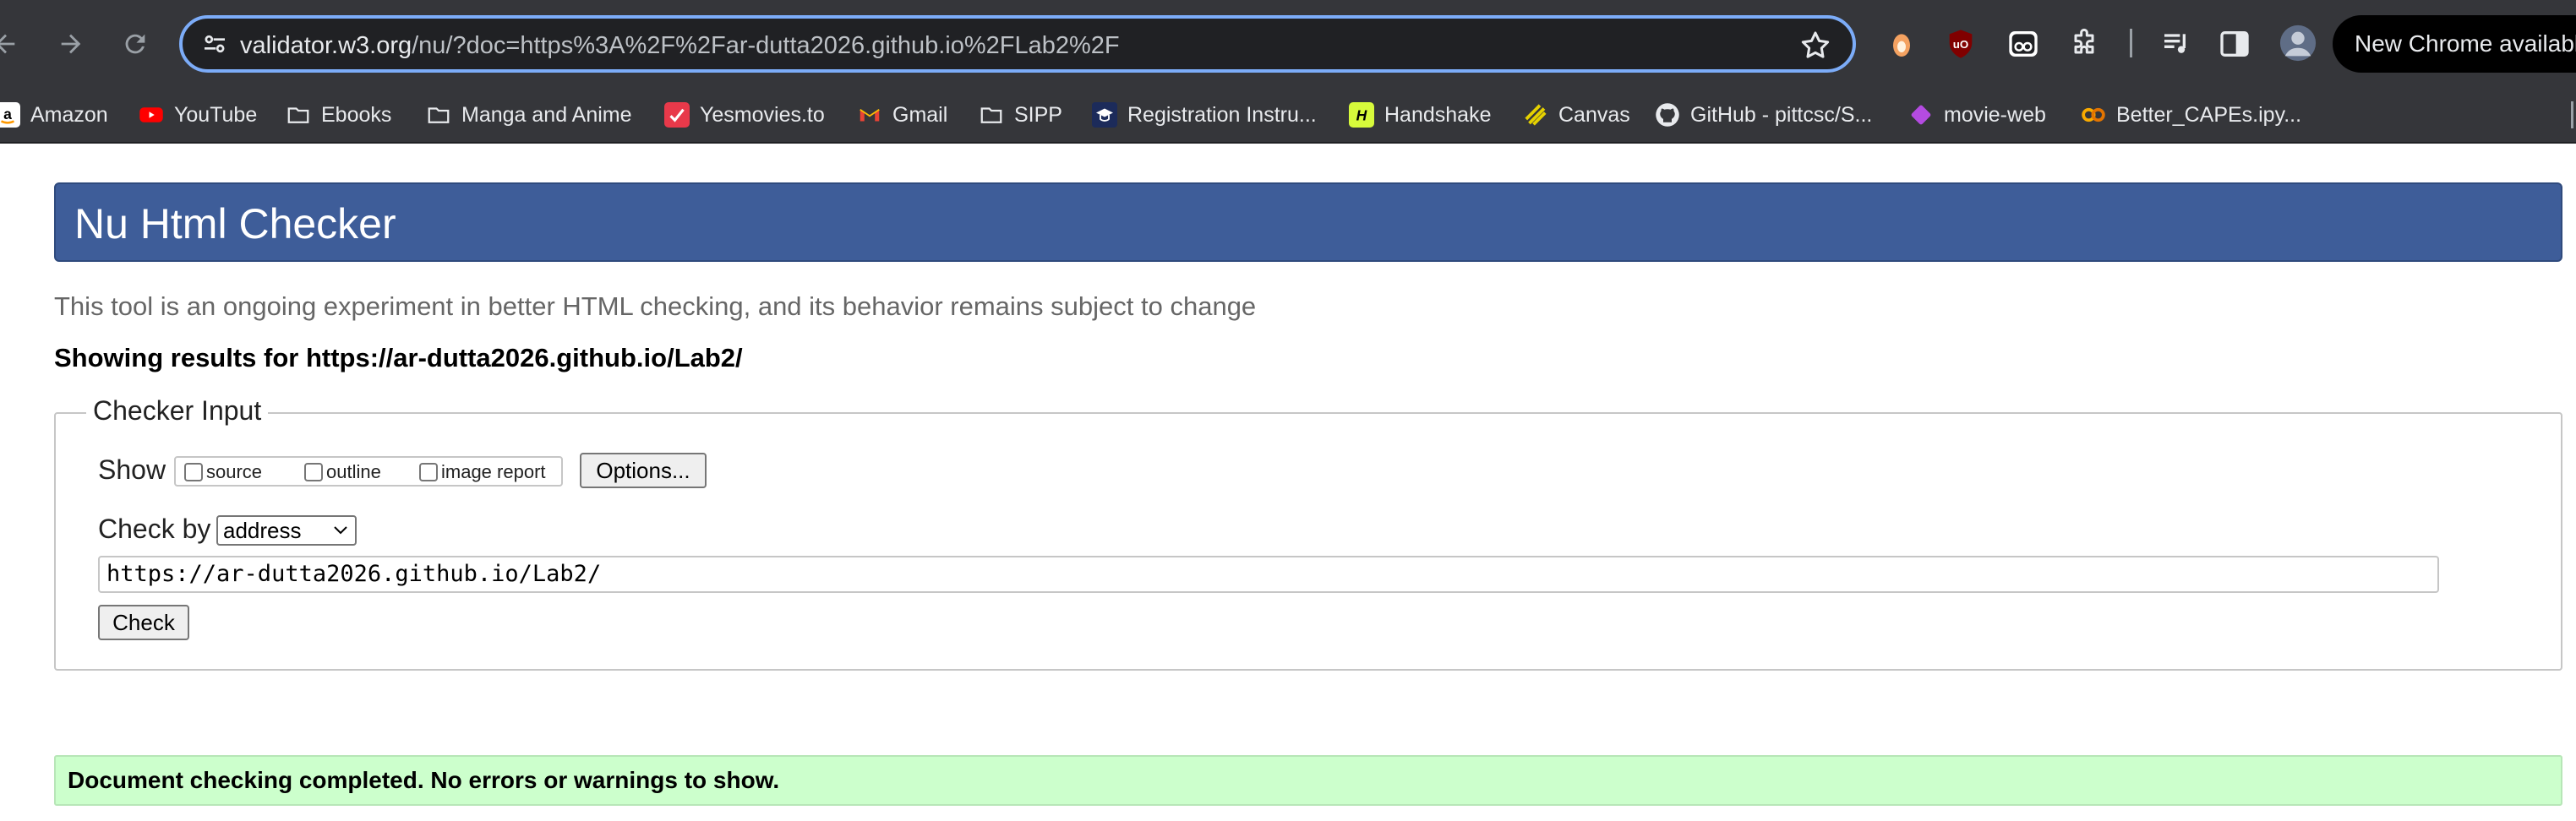 The width and height of the screenshot is (2576, 821). What do you see at coordinates (7, 44) in the screenshot?
I see `back-arrow-icon` at bounding box center [7, 44].